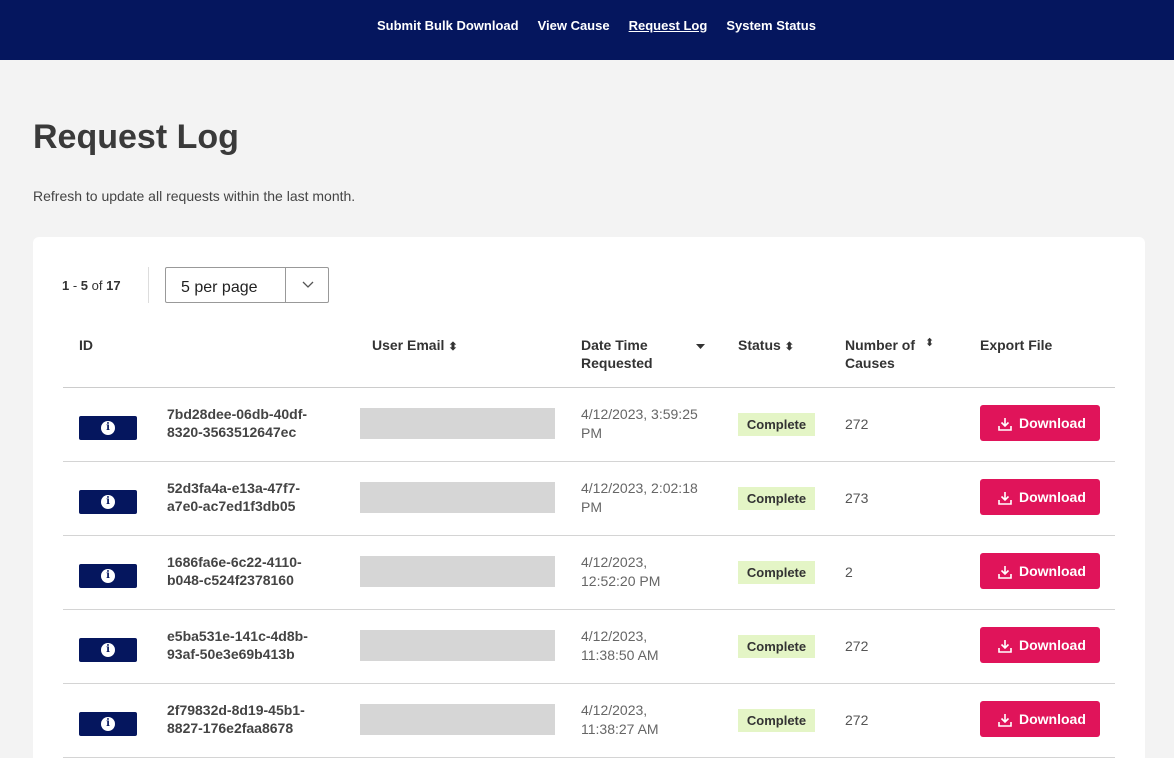 The image size is (1174, 758). I want to click on date-line2: 11:38:27 AM, so click(620, 729).